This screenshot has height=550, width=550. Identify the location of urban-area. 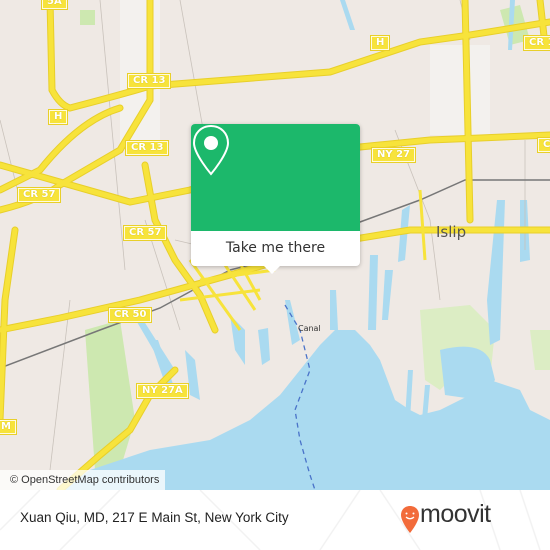
(460, 90).